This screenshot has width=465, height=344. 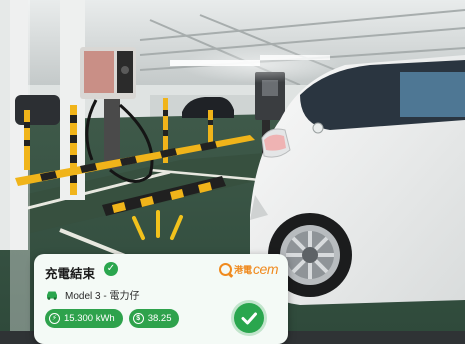 I want to click on vehicle-label: Model 3 - 電力仔, so click(x=102, y=296).